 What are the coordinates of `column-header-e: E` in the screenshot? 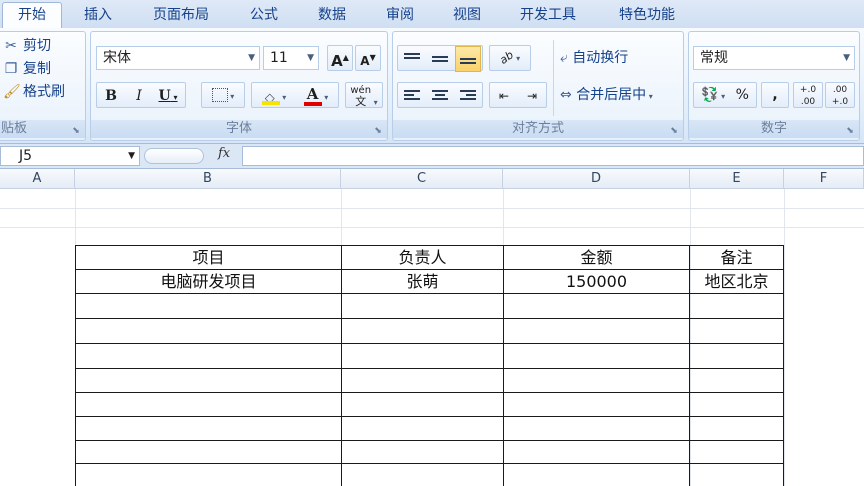 It's located at (737, 179).